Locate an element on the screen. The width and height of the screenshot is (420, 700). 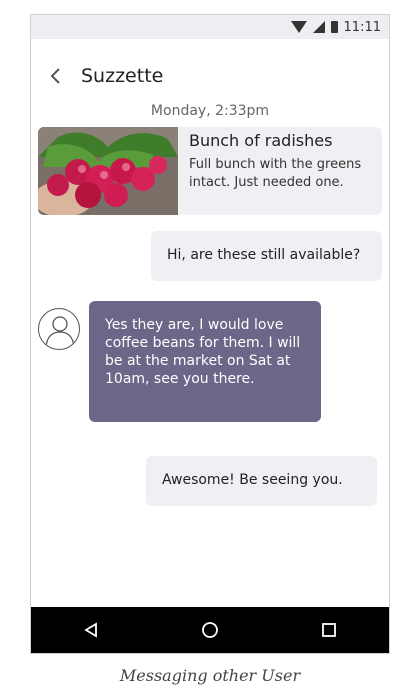
triangle-back-icon is located at coordinates (90, 630).